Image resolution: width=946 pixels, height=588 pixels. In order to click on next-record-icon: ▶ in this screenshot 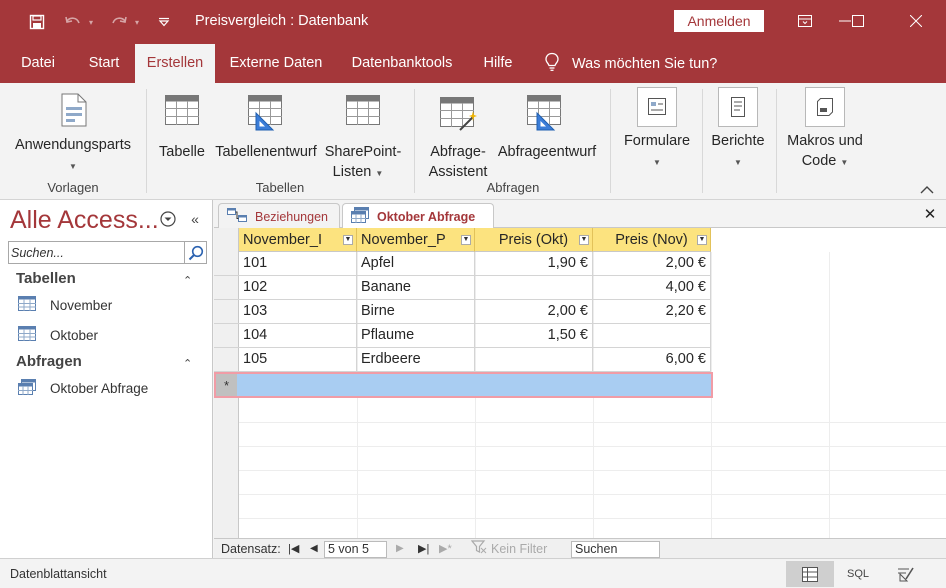, I will do `click(400, 549)`.